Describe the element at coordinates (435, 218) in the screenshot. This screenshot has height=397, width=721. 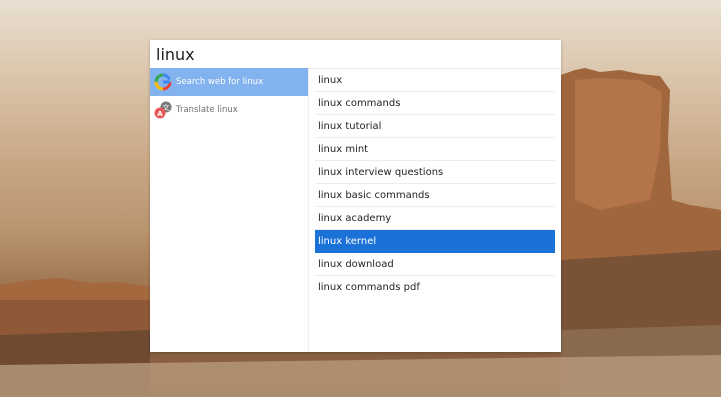
I see `suggestion-item: linux academy` at that location.